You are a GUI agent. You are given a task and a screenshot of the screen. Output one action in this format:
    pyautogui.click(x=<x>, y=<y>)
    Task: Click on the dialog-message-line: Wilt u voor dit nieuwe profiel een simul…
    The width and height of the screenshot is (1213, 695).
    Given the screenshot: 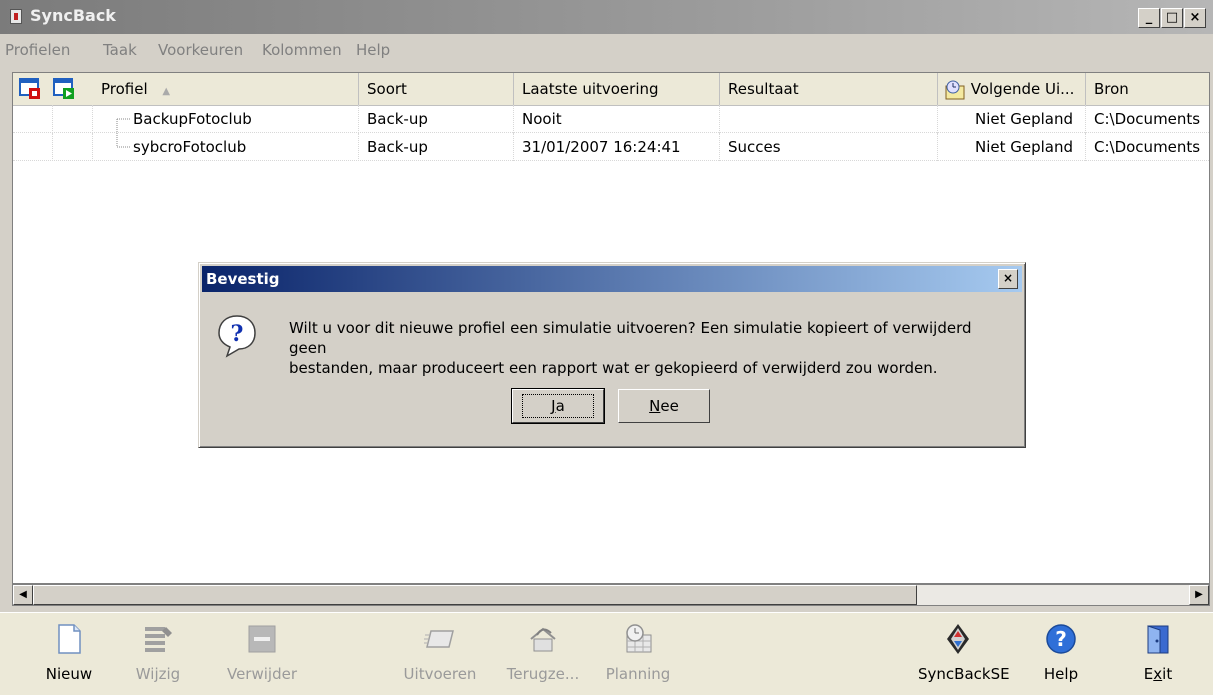 What is the action you would take?
    pyautogui.click(x=630, y=338)
    